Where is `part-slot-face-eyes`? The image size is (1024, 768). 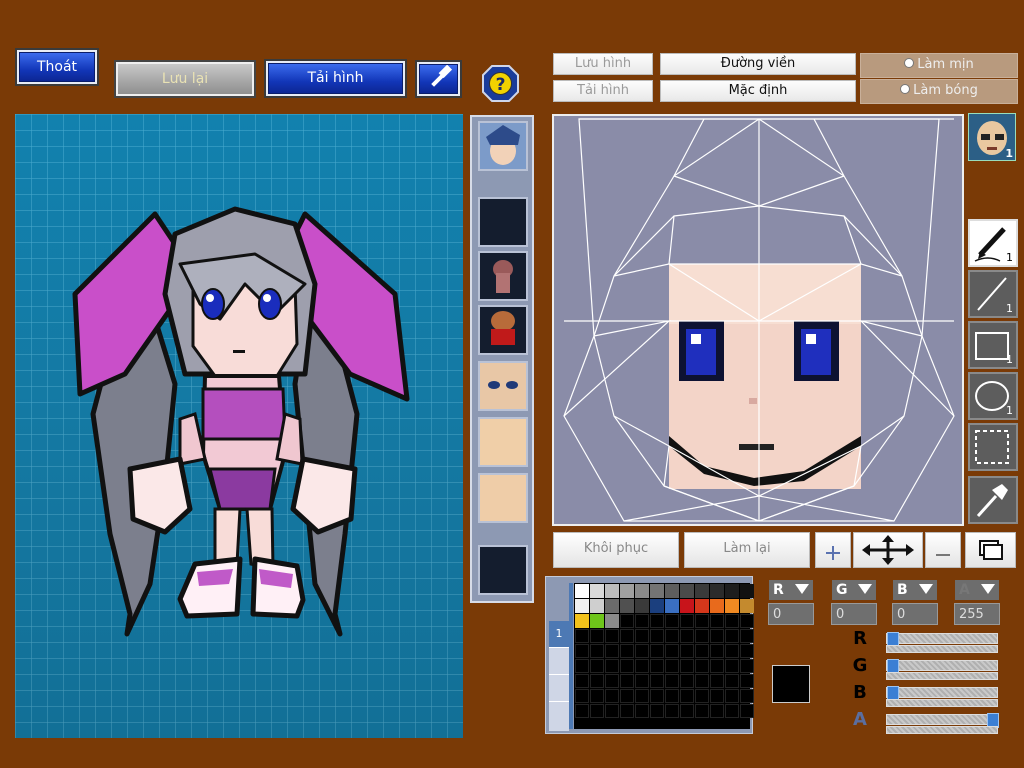 part-slot-face-eyes is located at coordinates (503, 386).